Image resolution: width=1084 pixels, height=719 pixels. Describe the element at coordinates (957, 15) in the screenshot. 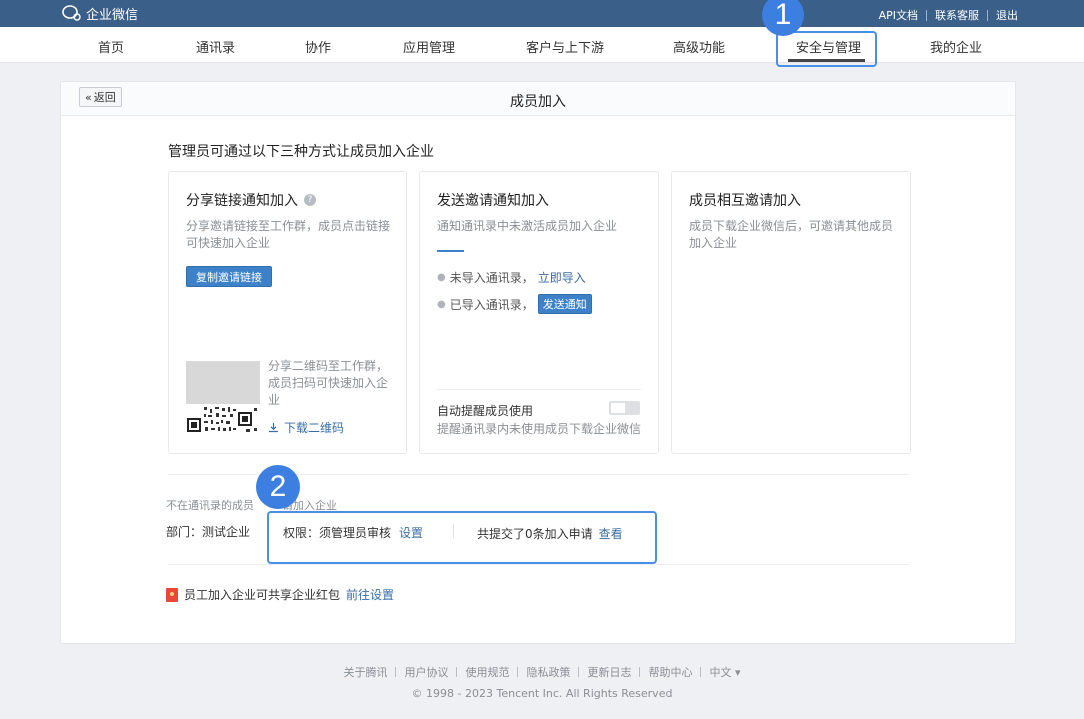

I see `contact-support-link: 联系客服` at that location.